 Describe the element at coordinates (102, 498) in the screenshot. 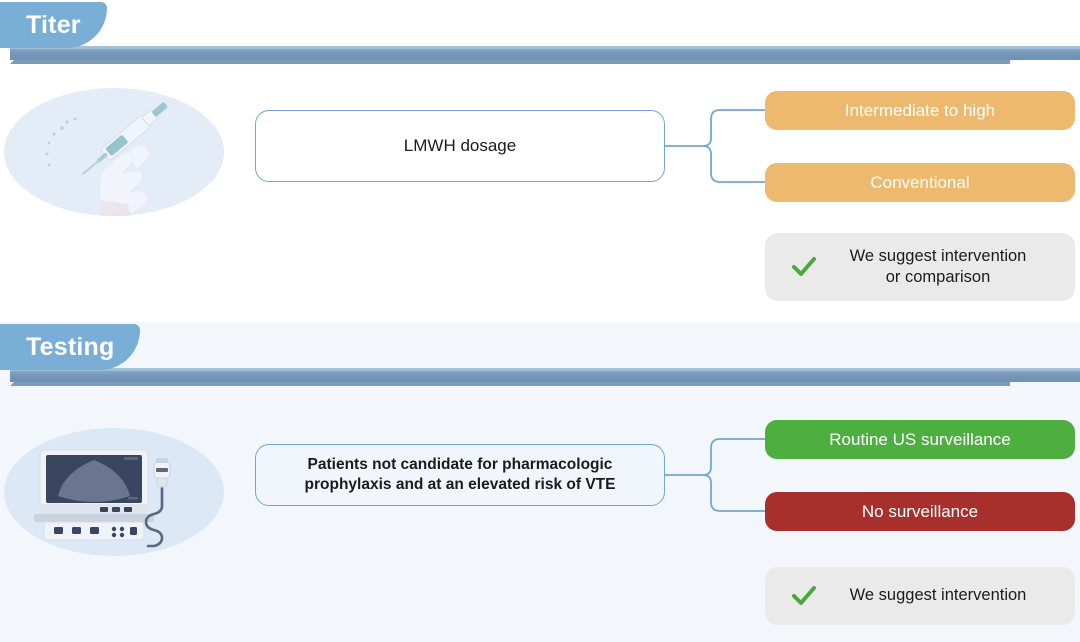

I see `ultrasound-machine-icon` at that location.